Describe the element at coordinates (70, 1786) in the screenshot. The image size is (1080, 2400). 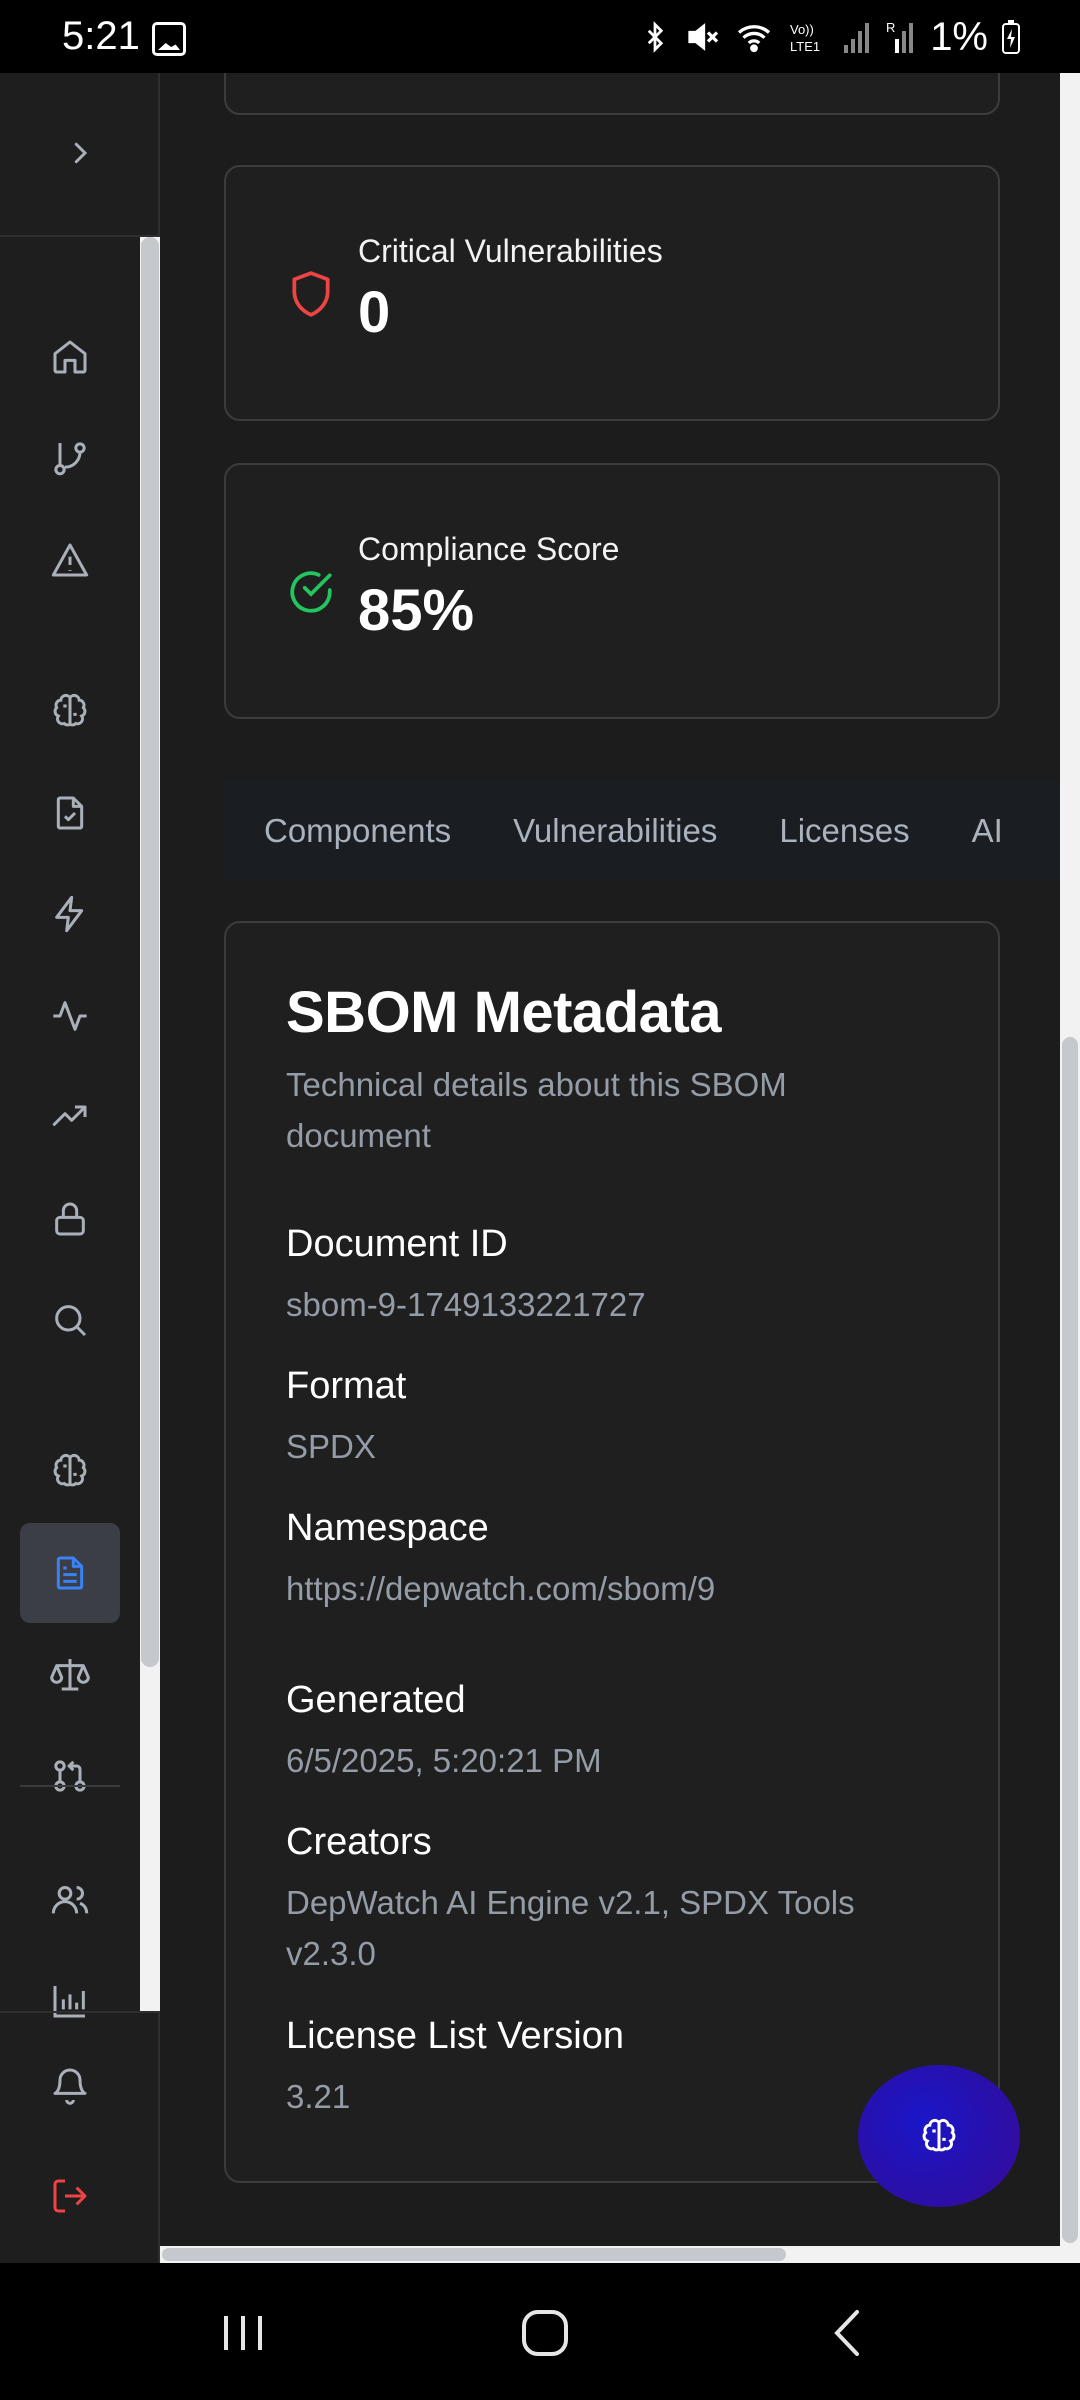
I see `sidebar-separator` at that location.